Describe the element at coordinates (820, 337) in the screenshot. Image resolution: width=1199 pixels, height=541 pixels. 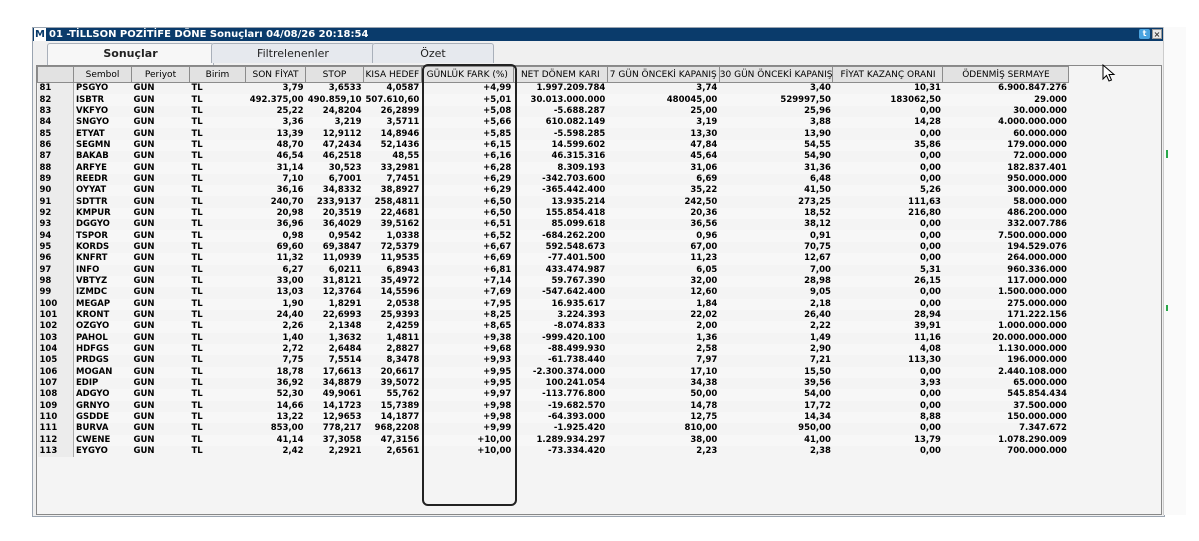
I see `table-cell: 1,49` at that location.